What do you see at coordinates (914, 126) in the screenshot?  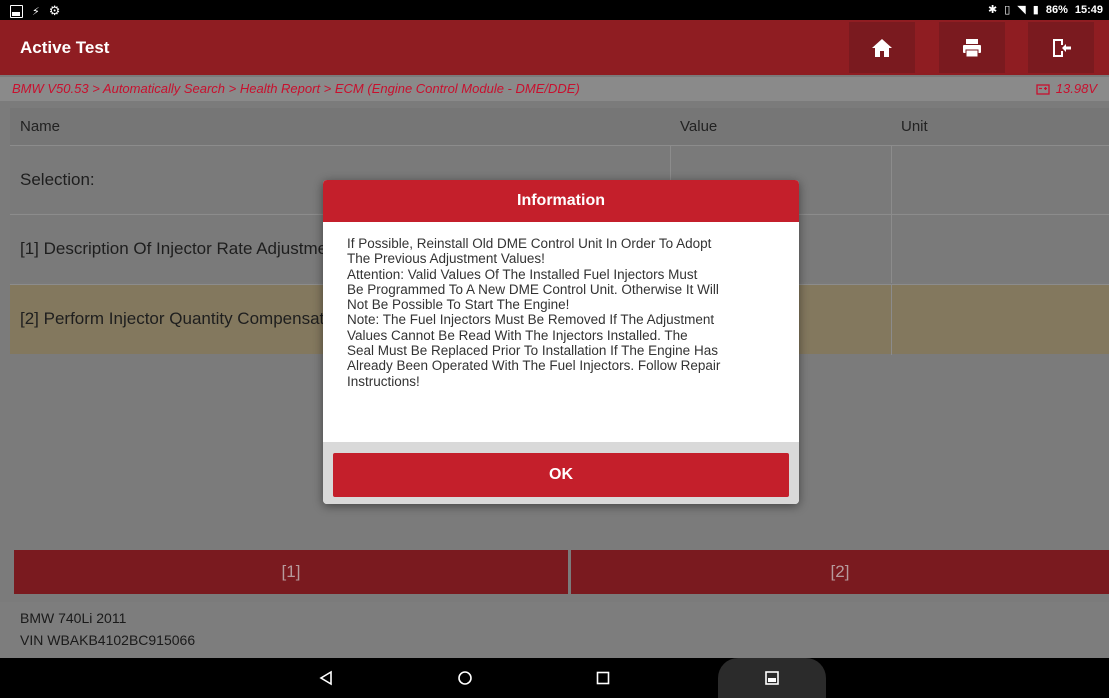 I see `column-unit: Unit` at bounding box center [914, 126].